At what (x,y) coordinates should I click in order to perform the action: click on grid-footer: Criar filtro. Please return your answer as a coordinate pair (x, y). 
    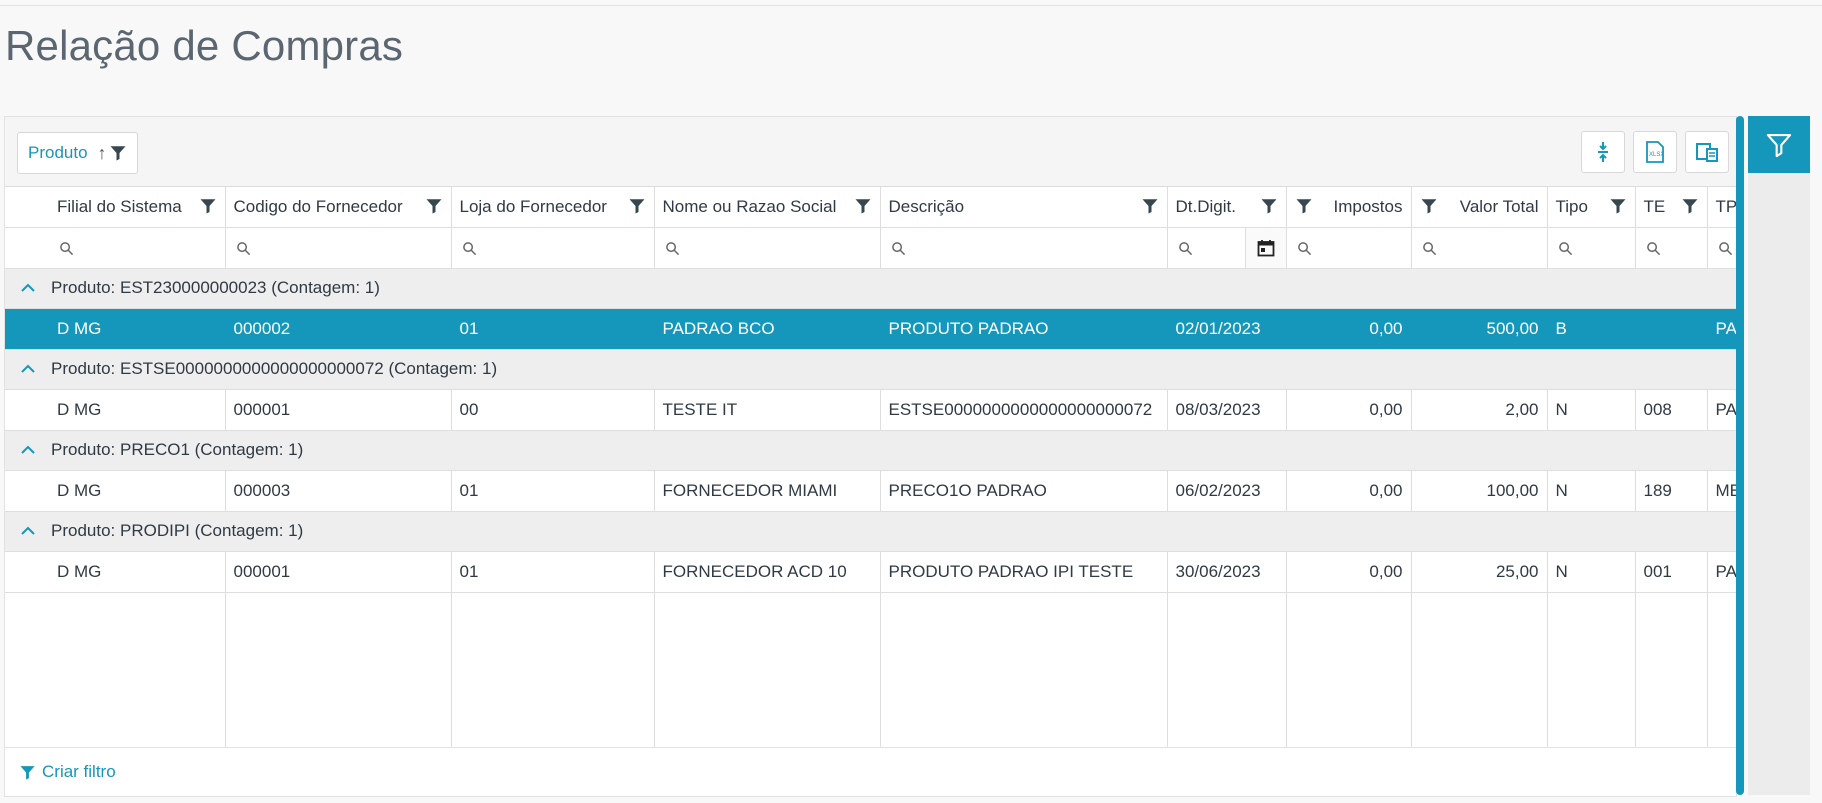
    Looking at the image, I should click on (870, 771).